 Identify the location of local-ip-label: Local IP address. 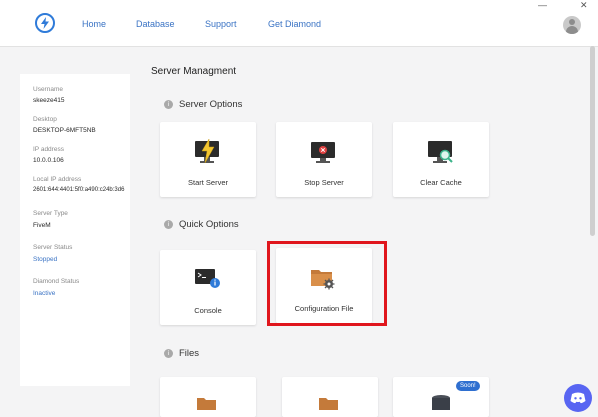
(57, 179).